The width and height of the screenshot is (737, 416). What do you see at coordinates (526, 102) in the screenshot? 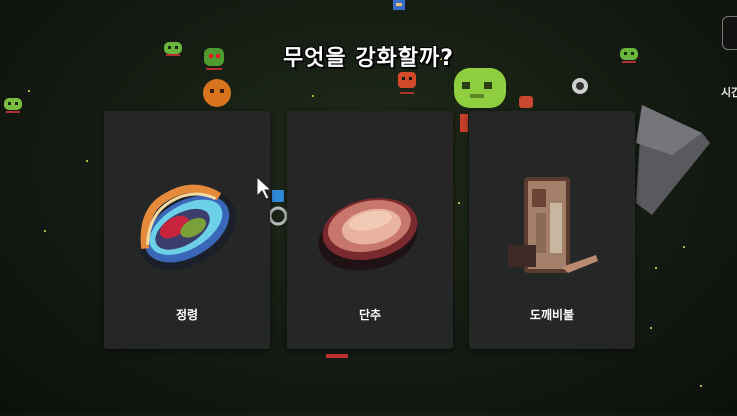
I see `small-critter-sprite` at bounding box center [526, 102].